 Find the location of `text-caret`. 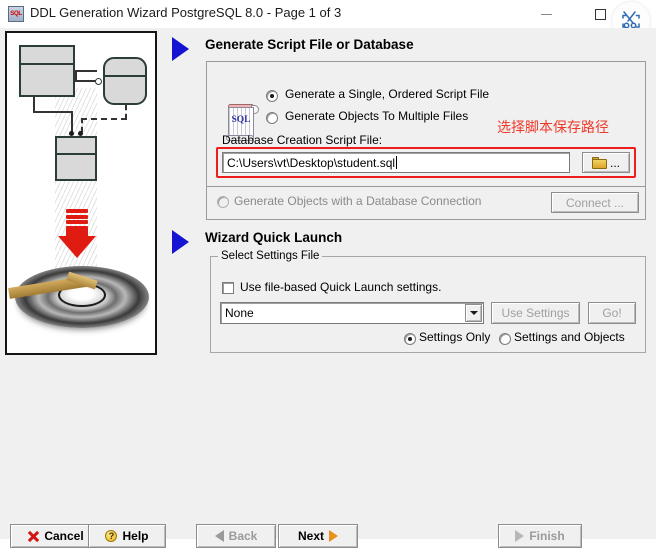

text-caret is located at coordinates (397, 162).